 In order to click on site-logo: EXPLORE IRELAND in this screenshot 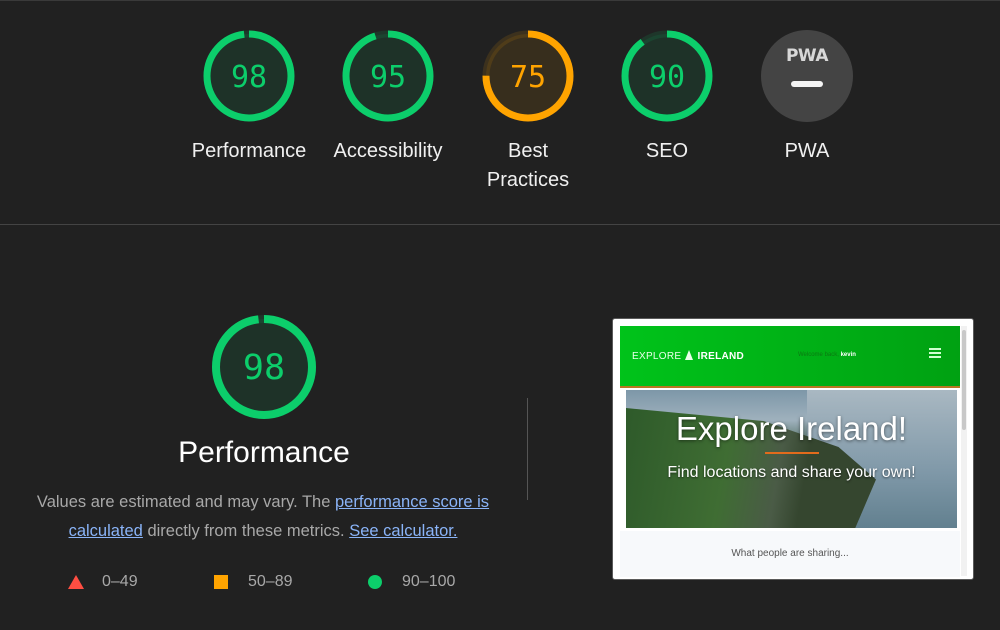, I will do `click(688, 356)`.